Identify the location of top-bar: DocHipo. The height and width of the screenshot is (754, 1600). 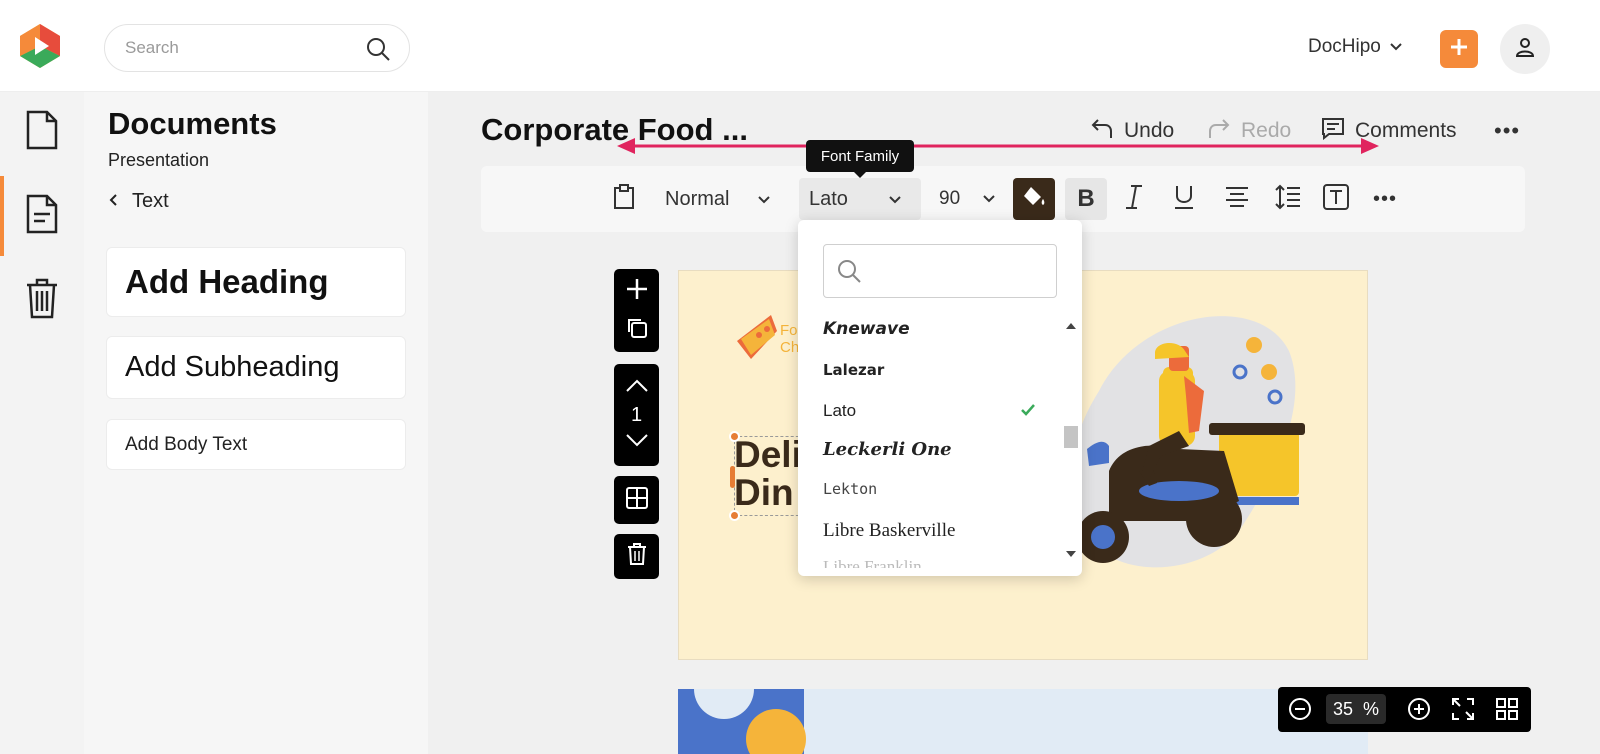
(800, 46).